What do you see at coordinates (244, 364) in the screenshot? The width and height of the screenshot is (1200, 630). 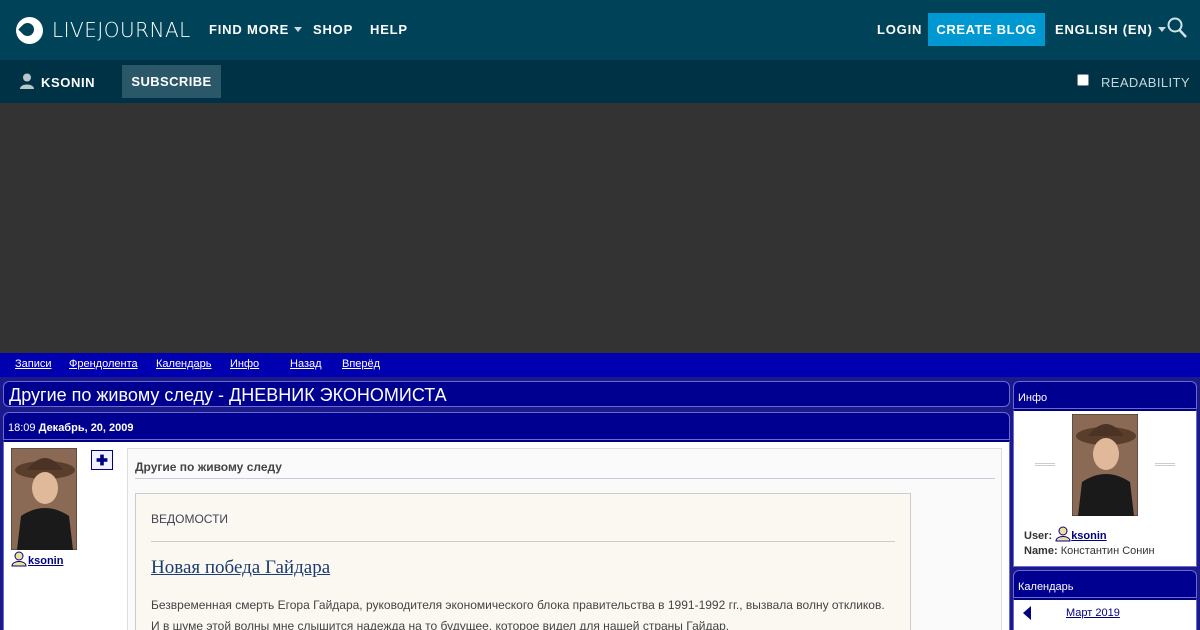 I see `nav-info-link: Инфо` at bounding box center [244, 364].